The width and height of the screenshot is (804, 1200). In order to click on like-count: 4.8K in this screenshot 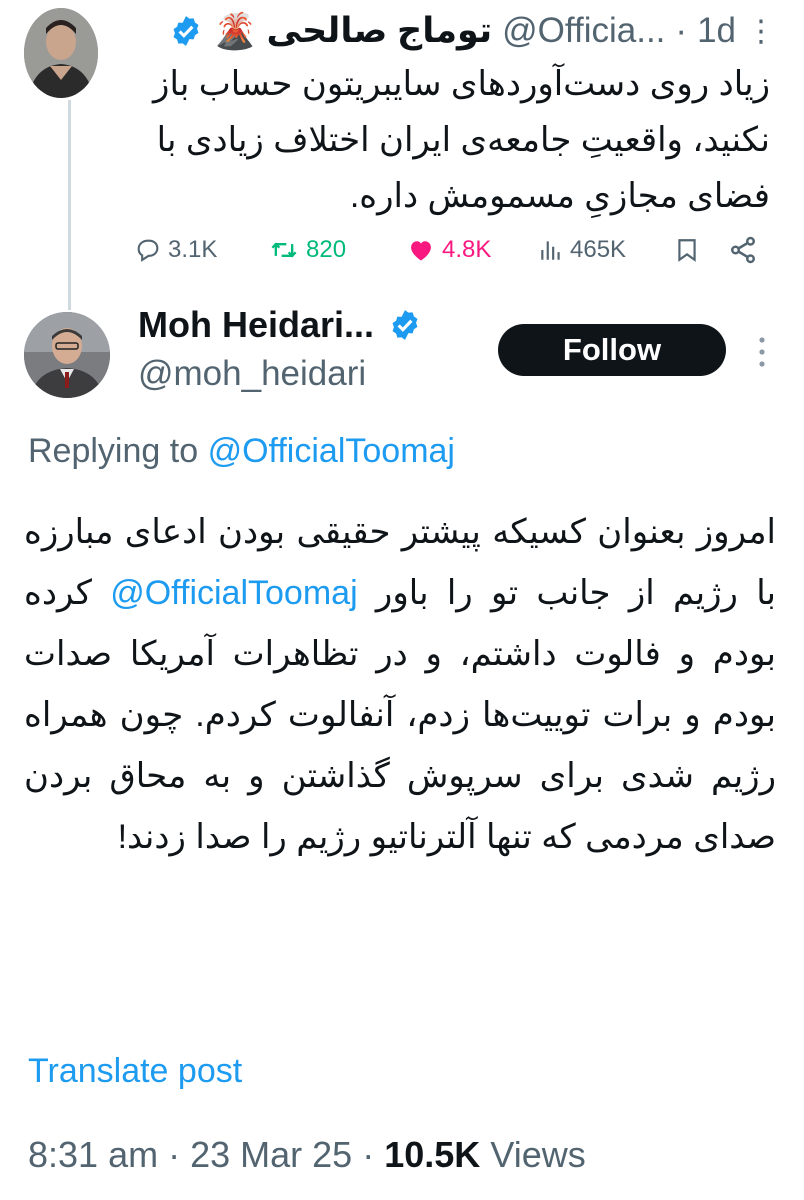, I will do `click(467, 249)`.